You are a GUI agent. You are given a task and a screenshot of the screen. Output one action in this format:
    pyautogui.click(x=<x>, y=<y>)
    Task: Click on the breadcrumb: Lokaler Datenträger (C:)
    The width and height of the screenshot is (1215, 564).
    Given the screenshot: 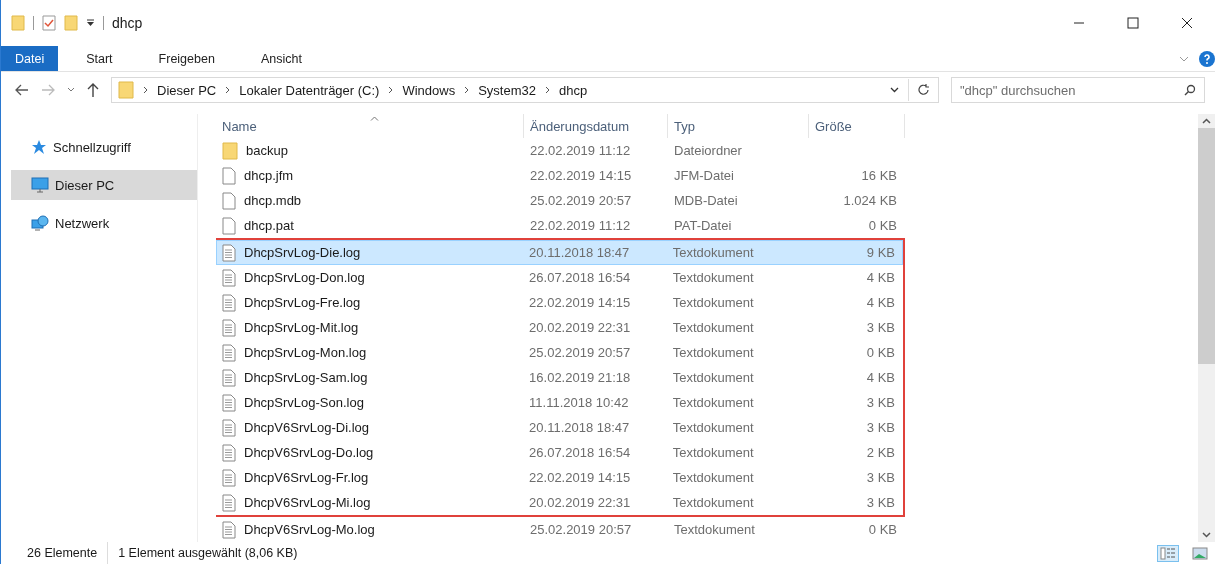 What is the action you would take?
    pyautogui.click(x=309, y=90)
    